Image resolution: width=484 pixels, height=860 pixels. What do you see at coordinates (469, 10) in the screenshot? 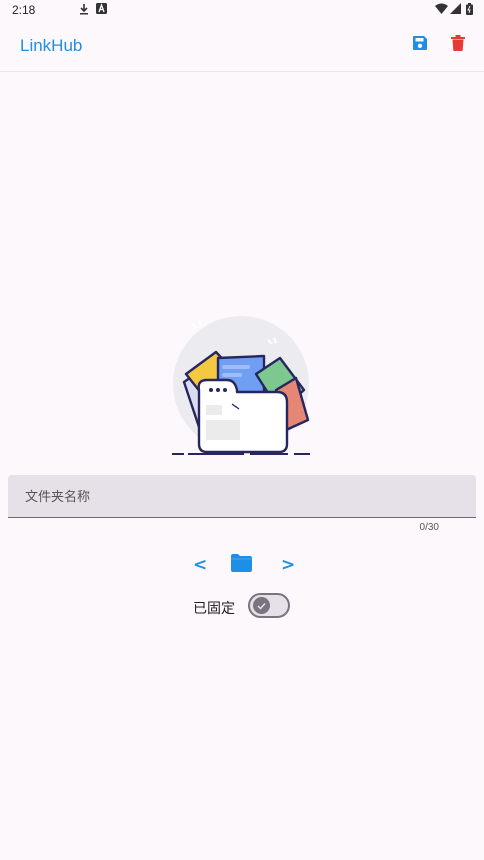
I see `battery-icon` at bounding box center [469, 10].